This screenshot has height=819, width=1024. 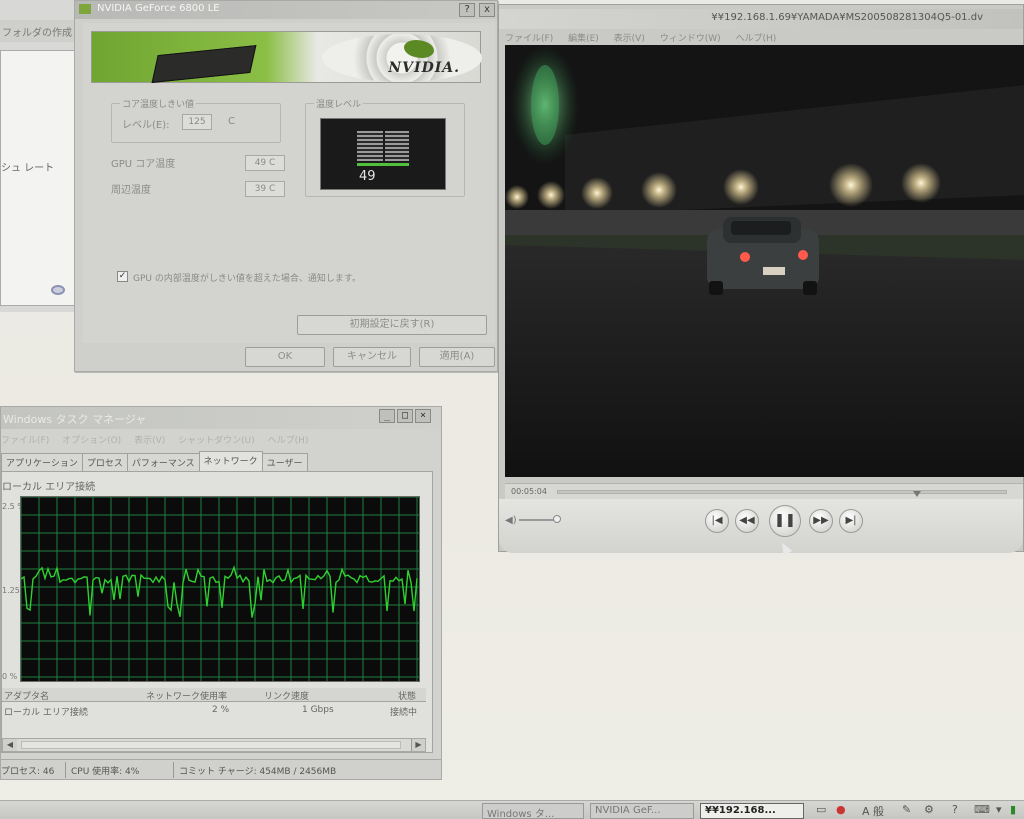 I want to click on core-threshold-legend: コア温度しきい値, so click(x=158, y=103).